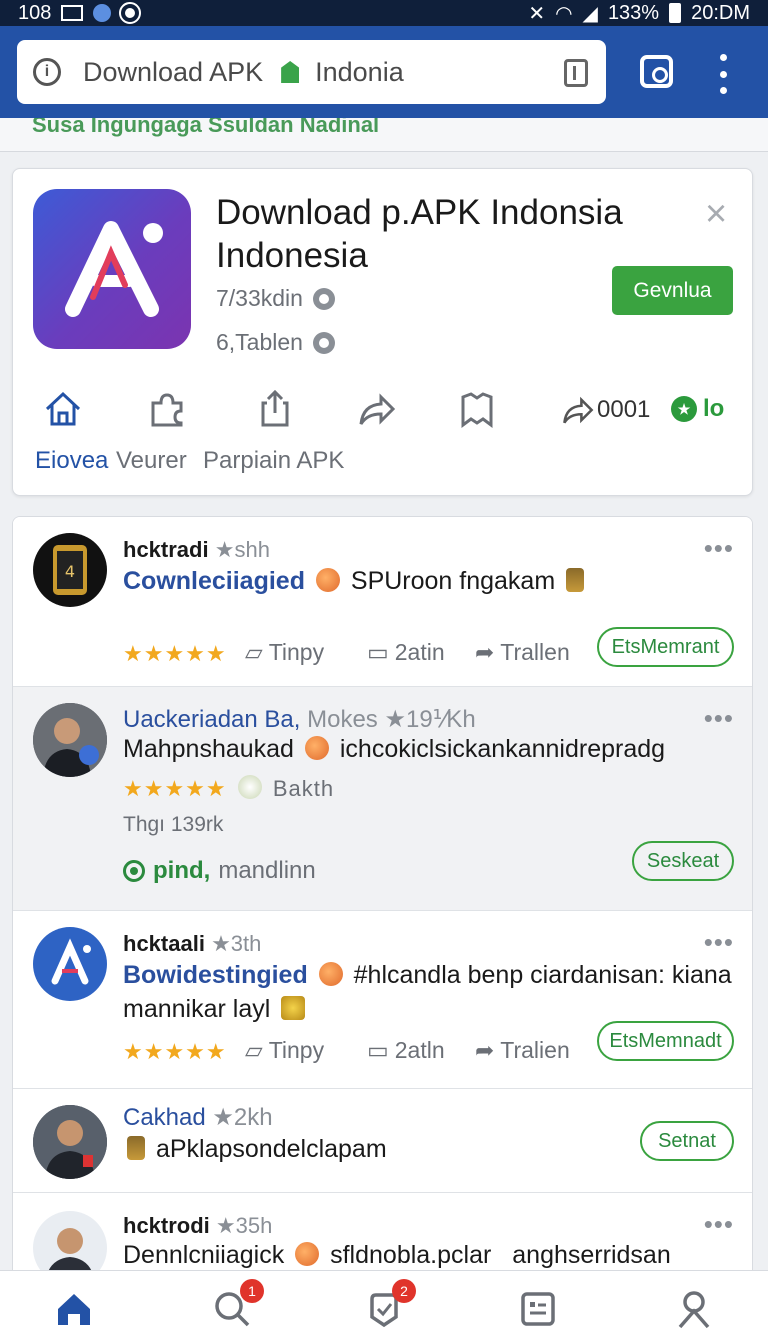 The height and width of the screenshot is (1344, 768). Describe the element at coordinates (419, 234) in the screenshot. I see `app-title: Download p.APK Indonsia Indonesia` at that location.